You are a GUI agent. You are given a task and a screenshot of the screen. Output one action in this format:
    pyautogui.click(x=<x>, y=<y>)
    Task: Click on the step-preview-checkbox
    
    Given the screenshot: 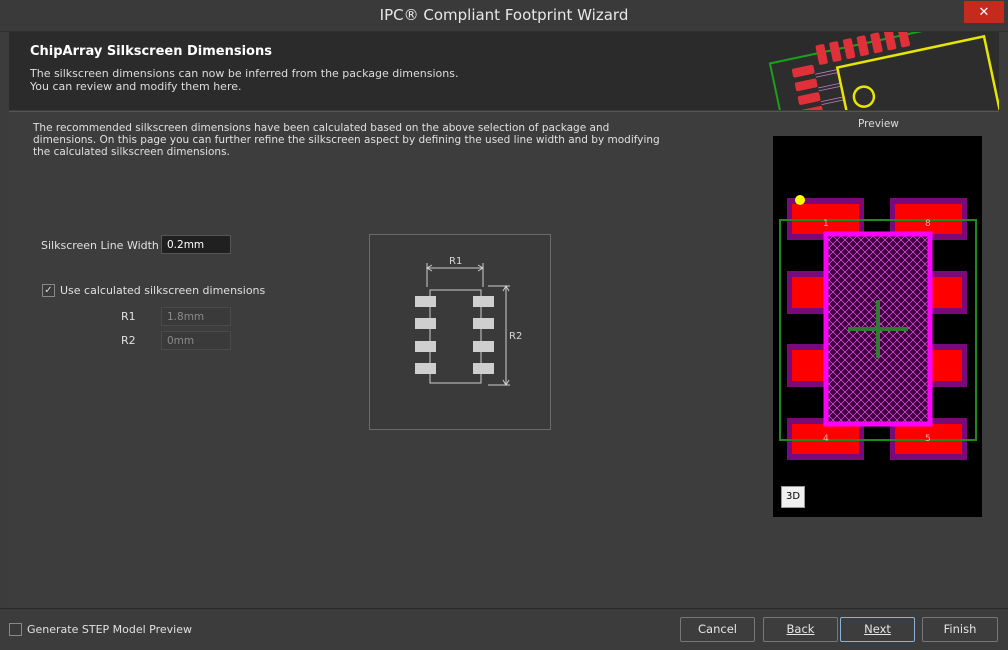 What is the action you would take?
    pyautogui.click(x=15, y=629)
    